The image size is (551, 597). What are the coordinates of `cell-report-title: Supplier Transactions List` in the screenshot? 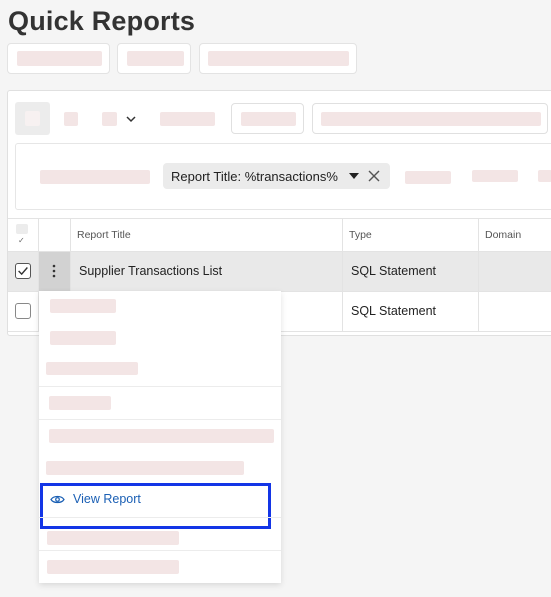 It's located at (150, 271).